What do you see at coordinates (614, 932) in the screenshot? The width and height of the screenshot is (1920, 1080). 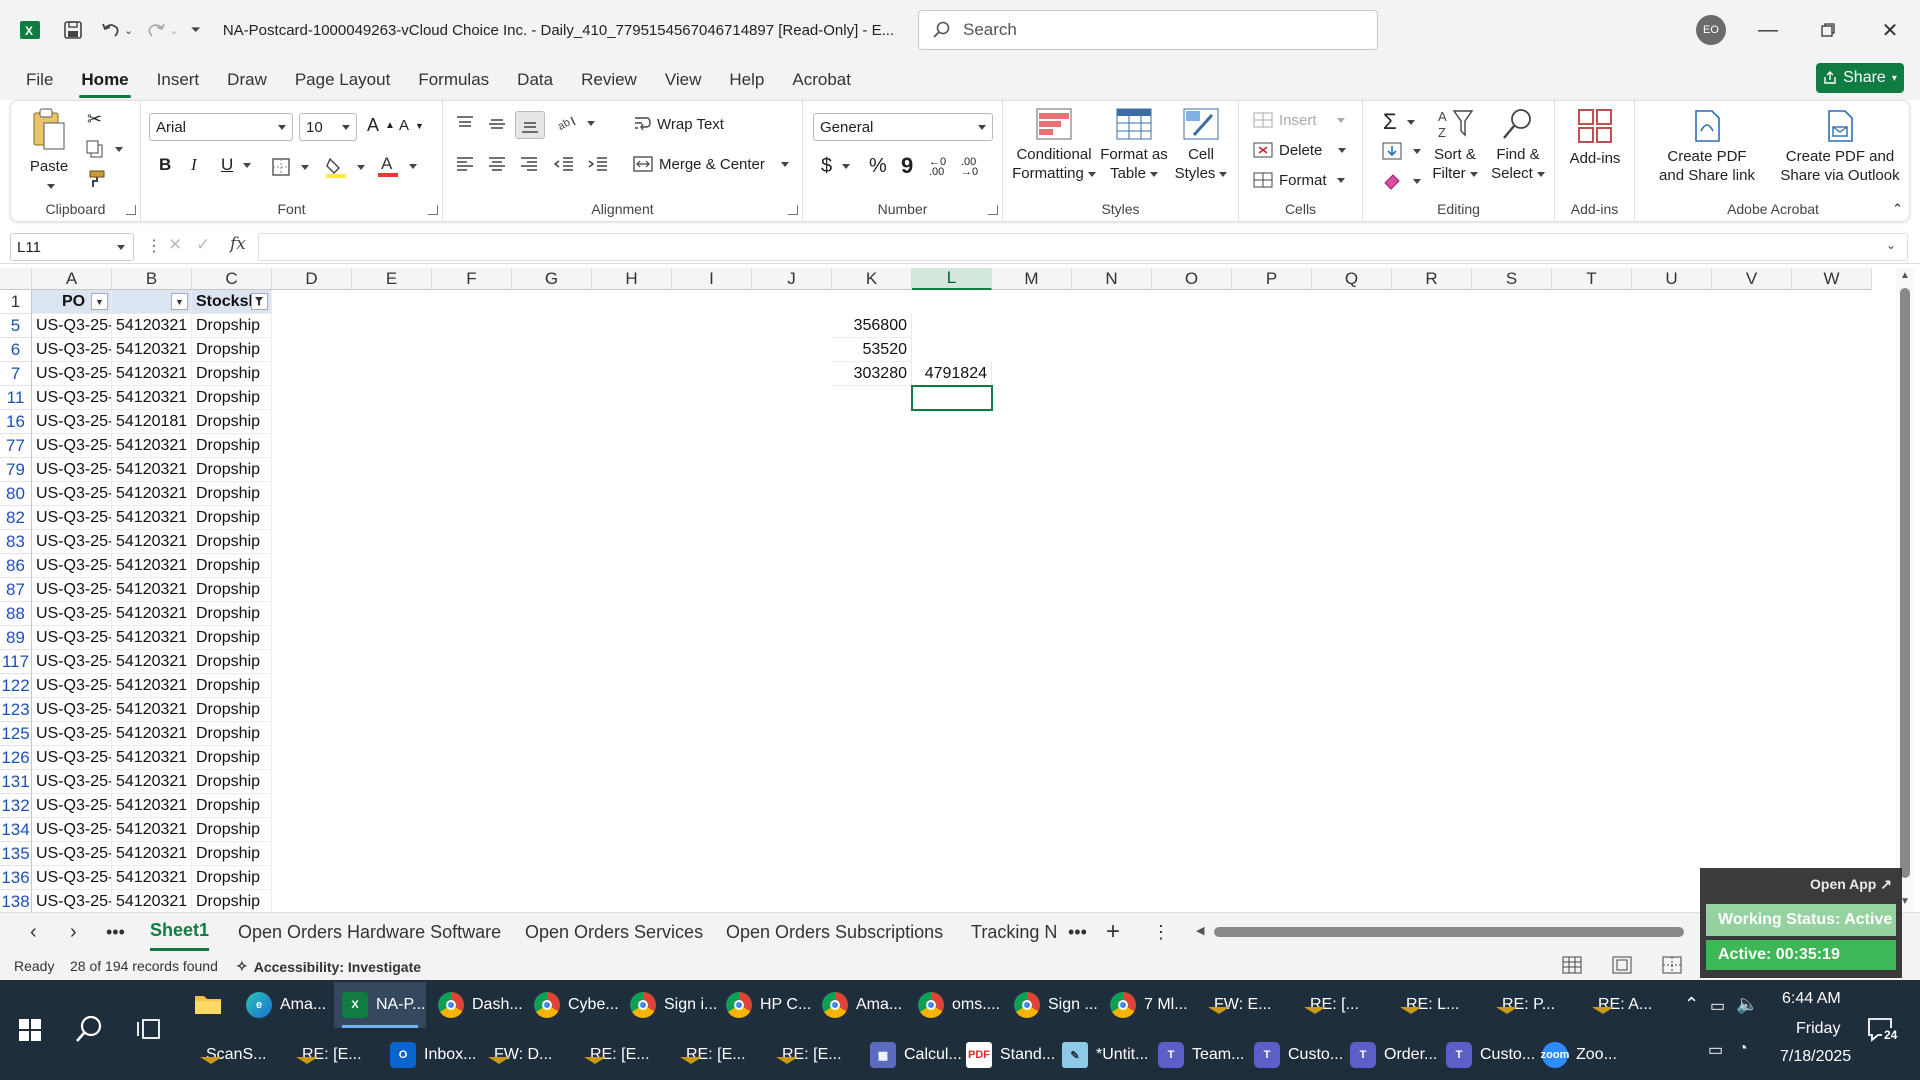 I see `sheet-tab-services: Open Orders Services` at bounding box center [614, 932].